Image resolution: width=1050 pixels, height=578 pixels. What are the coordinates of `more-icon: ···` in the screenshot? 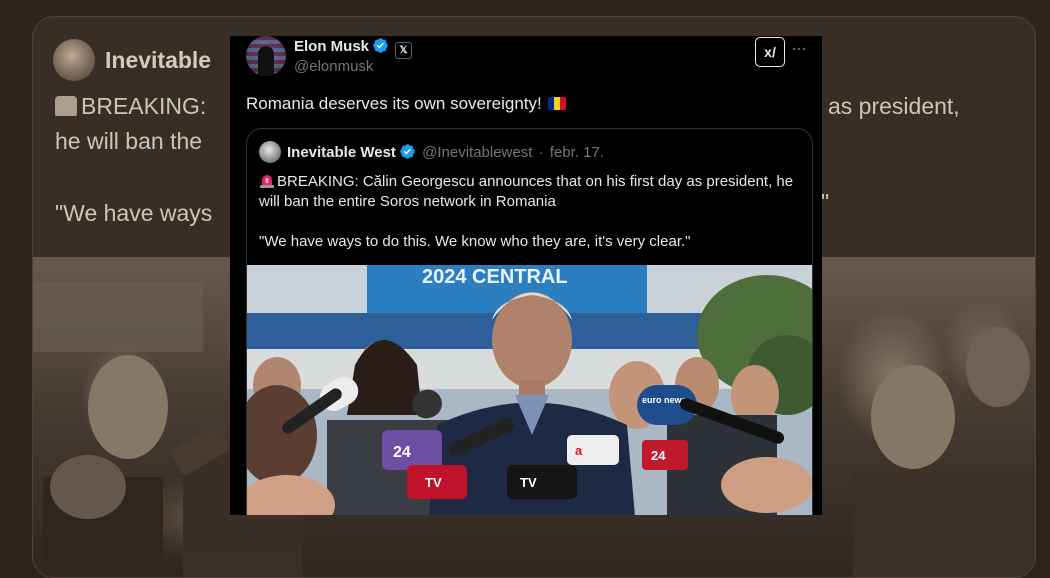 It's located at (799, 48).